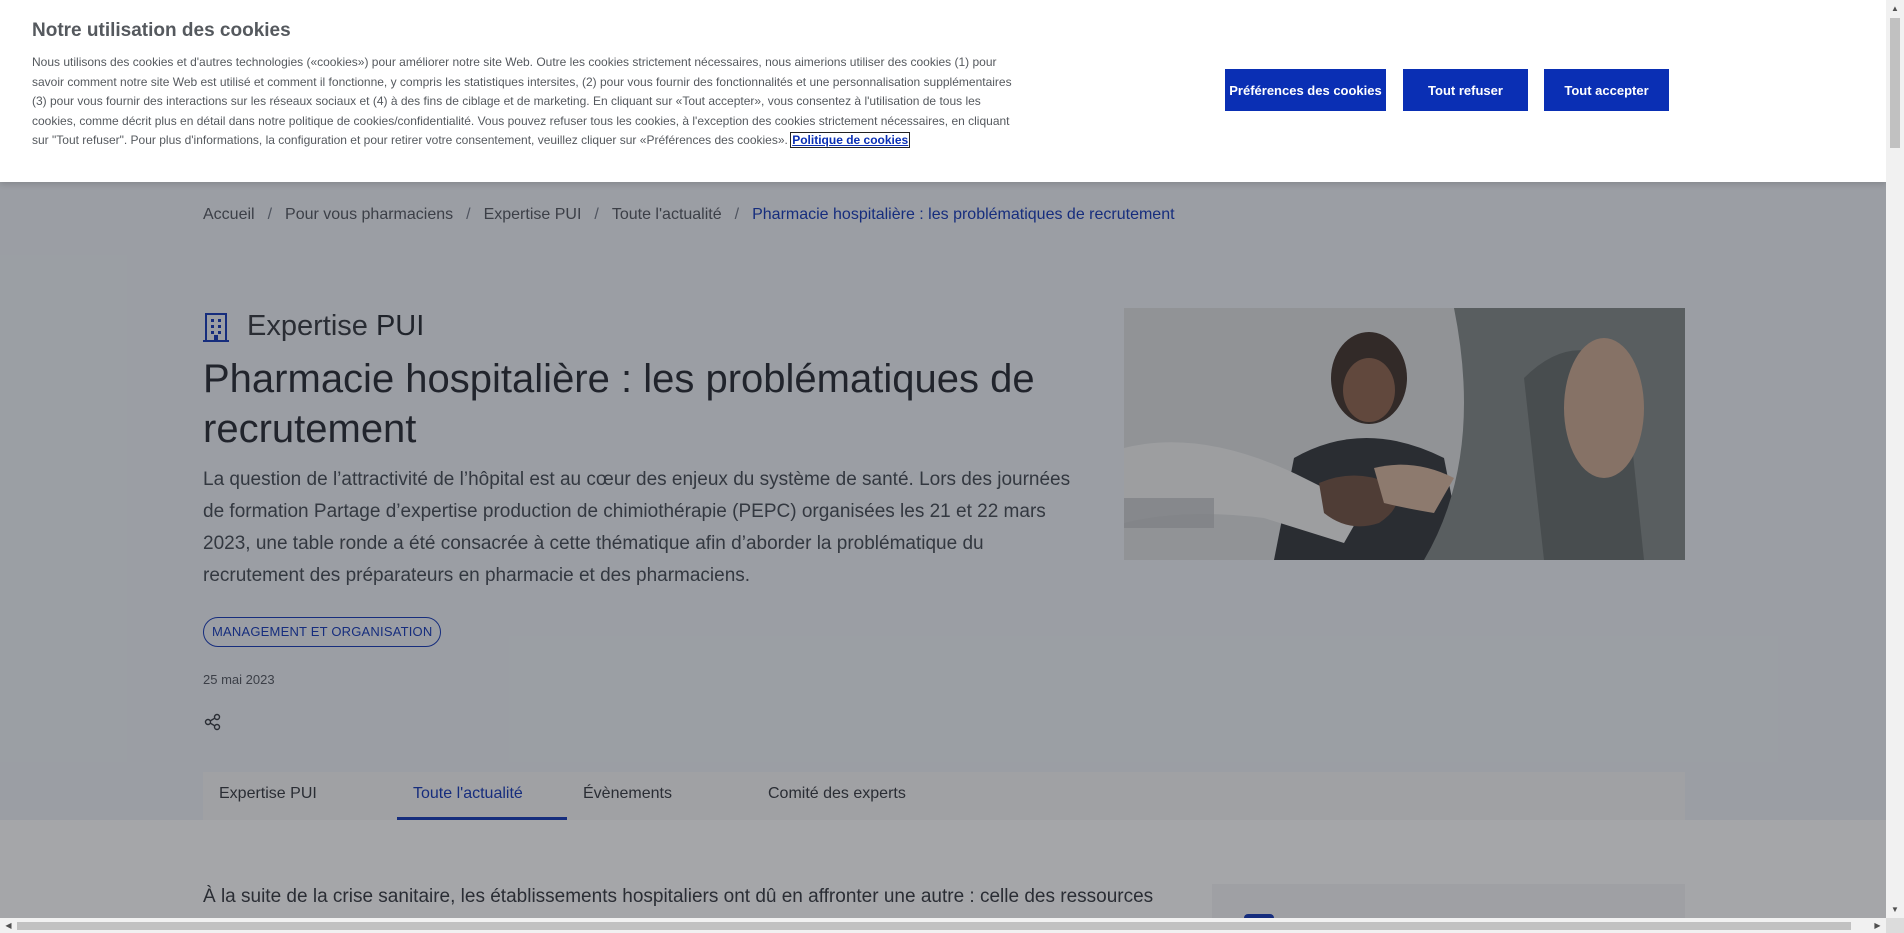 Image resolution: width=1904 pixels, height=933 pixels. I want to click on vertical-scroll-thumb, so click(1895, 83).